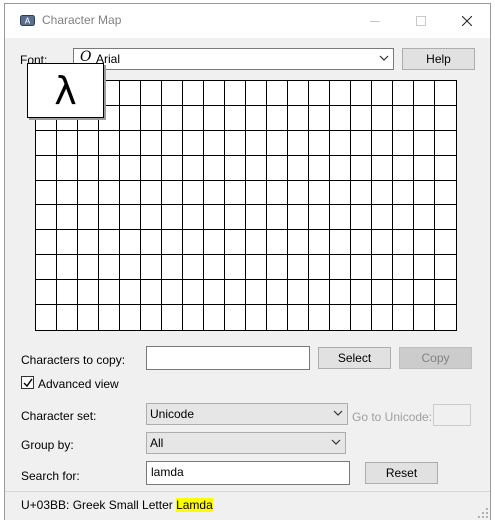 Image resolution: width=495 pixels, height=524 pixels. What do you see at coordinates (452, 415) in the screenshot?
I see `go-to-unicode-input` at bounding box center [452, 415].